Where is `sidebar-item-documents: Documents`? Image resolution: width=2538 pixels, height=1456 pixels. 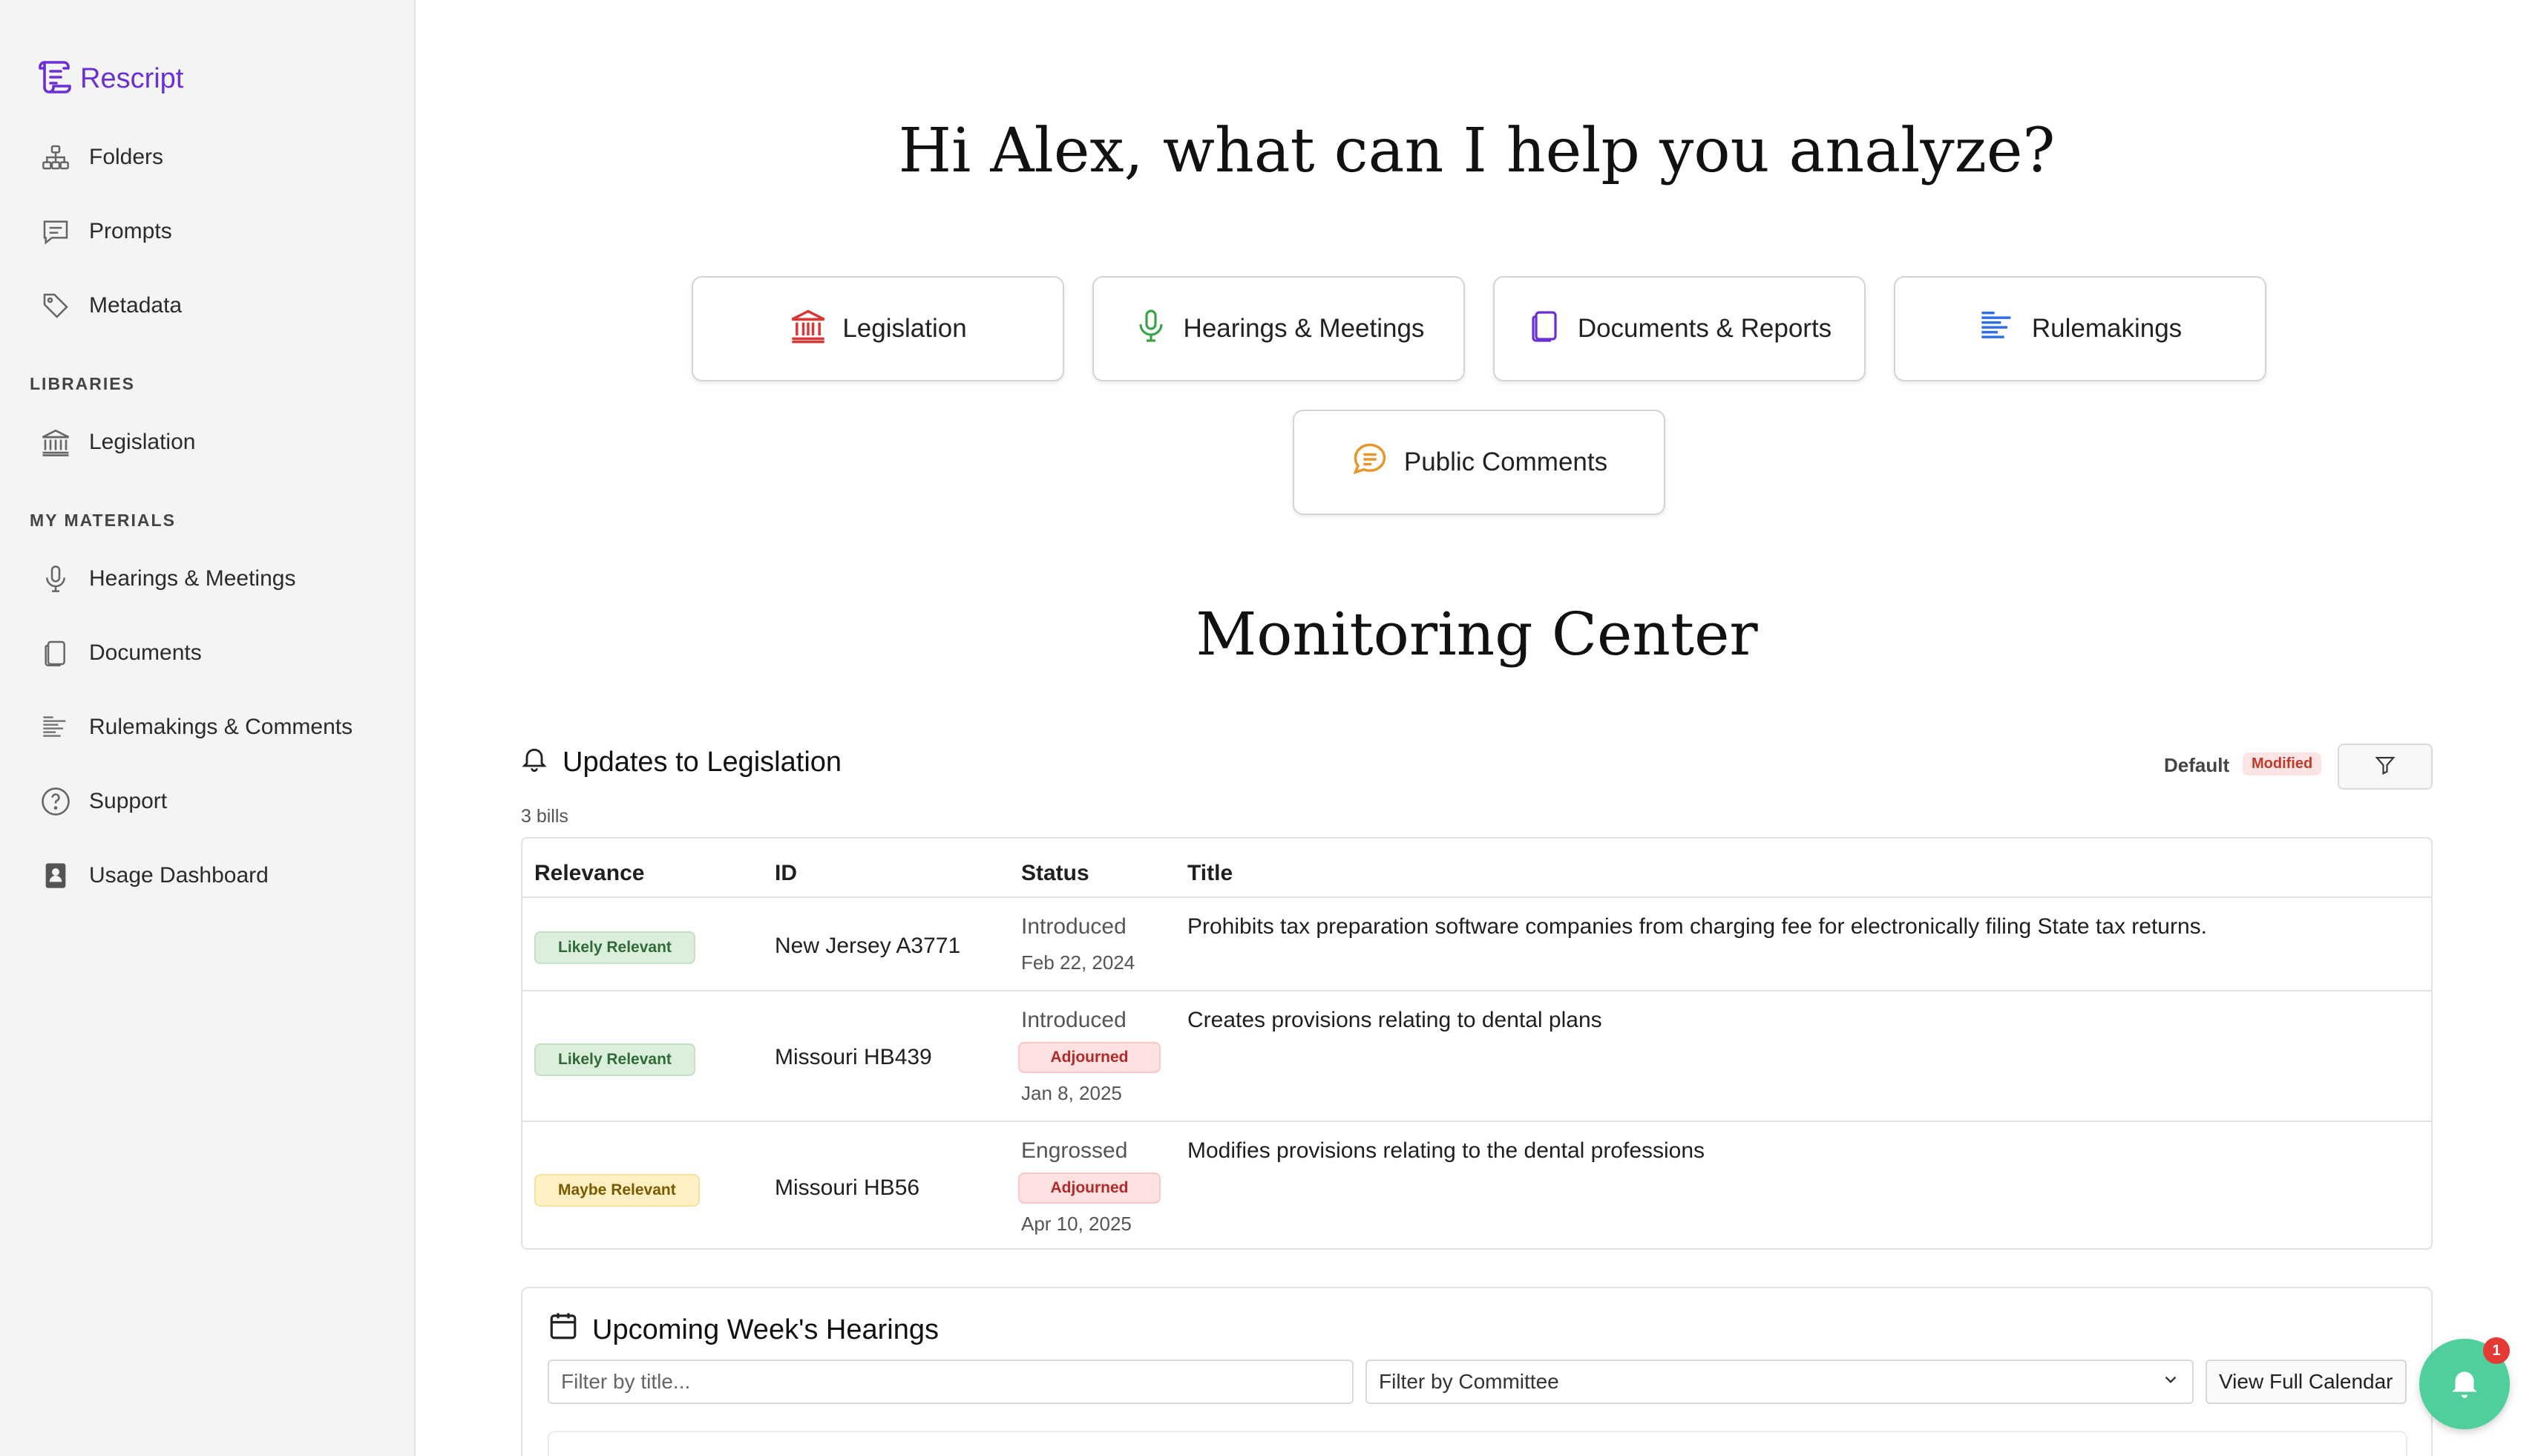
sidebar-item-documents: Documents is located at coordinates (120, 653).